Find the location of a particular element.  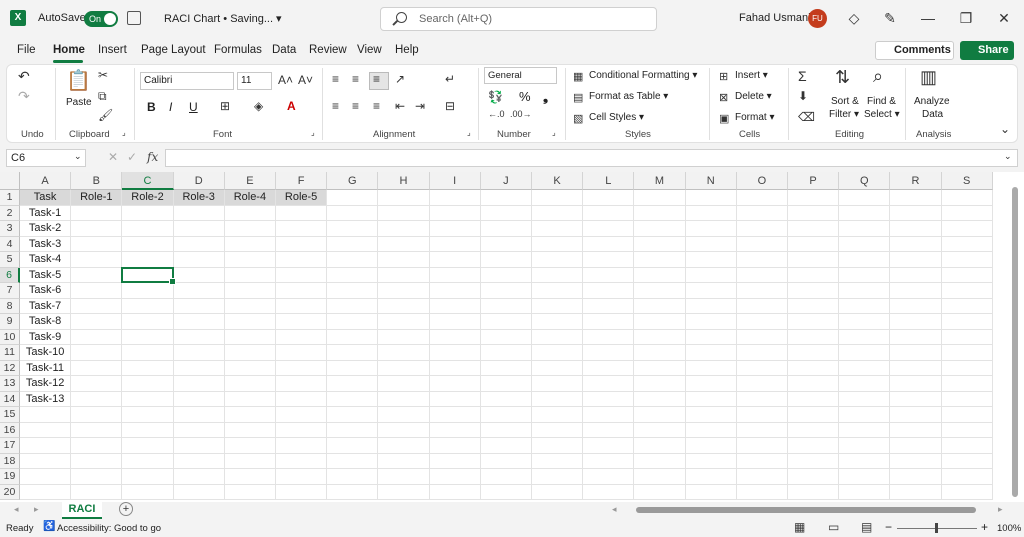

cell-f11 is located at coordinates (302, 353).